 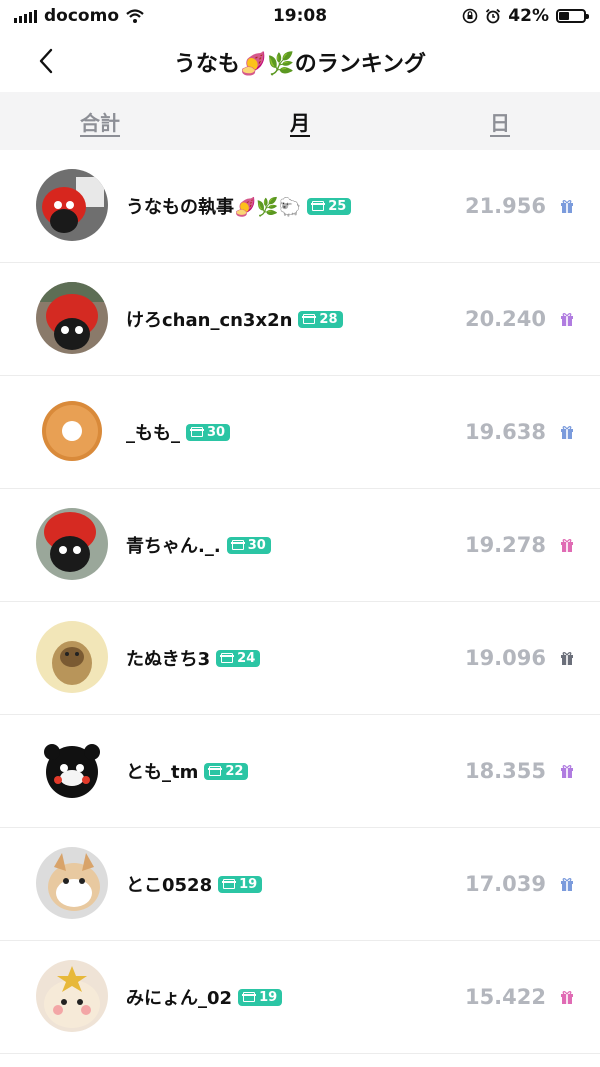 I want to click on tab-label: 月, so click(x=300, y=122).